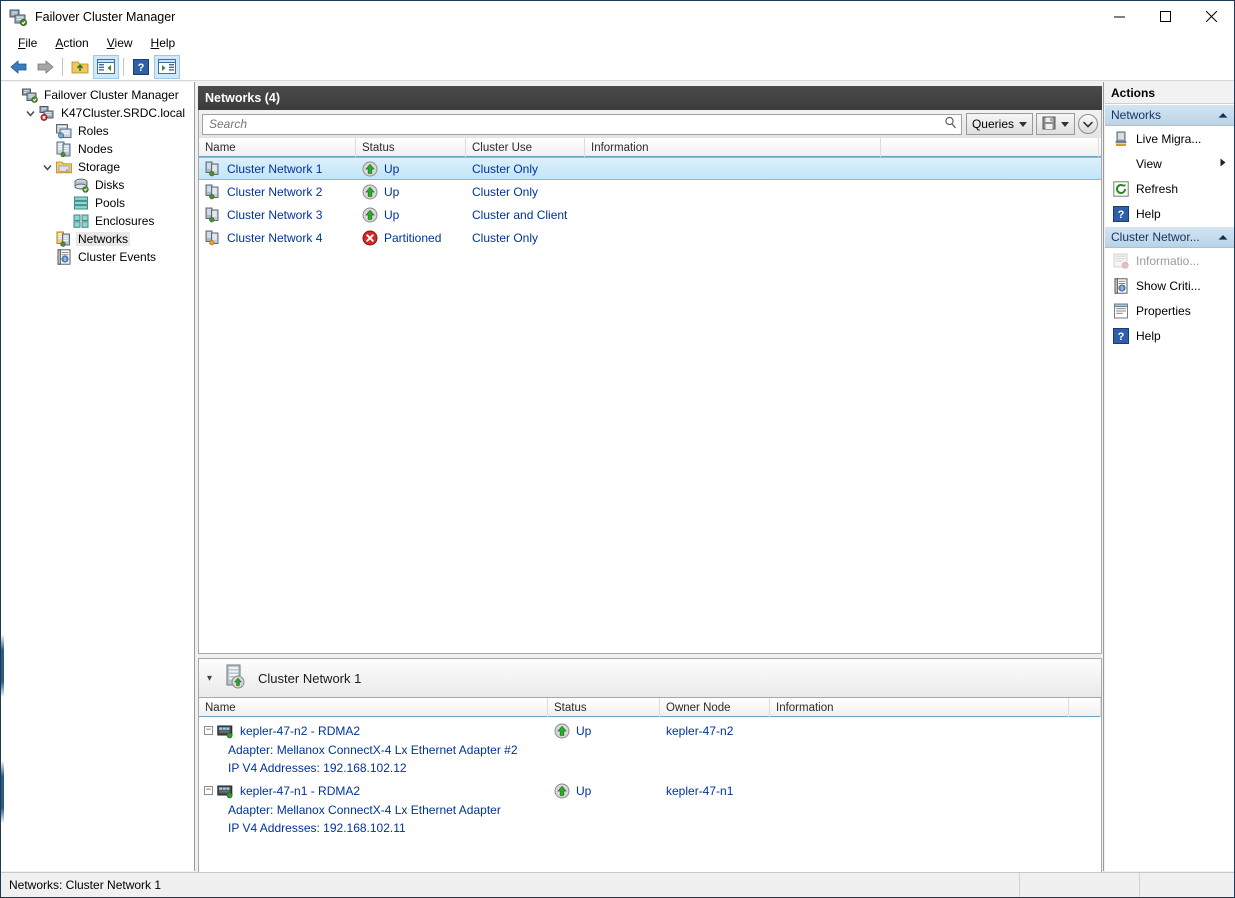 Image resolution: width=1235 pixels, height=898 pixels. What do you see at coordinates (371, 238) in the screenshot?
I see `status-error-icon` at bounding box center [371, 238].